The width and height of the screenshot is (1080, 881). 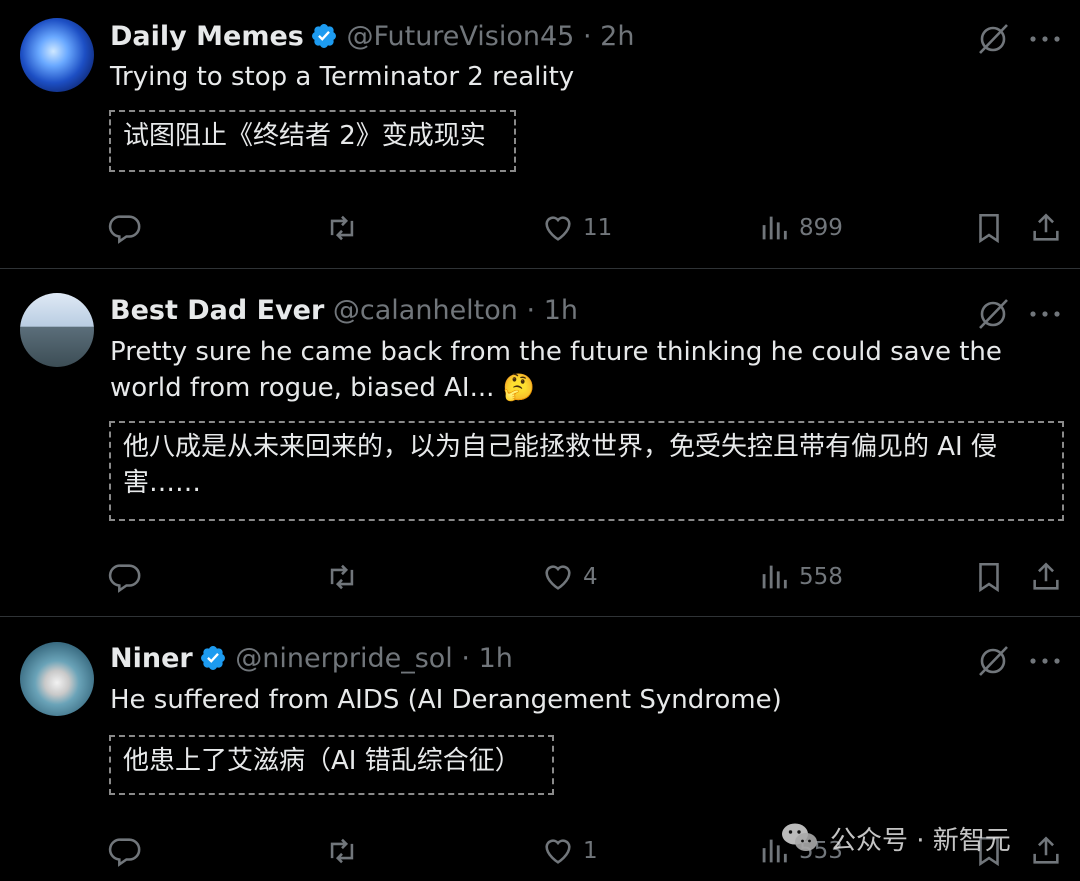 What do you see at coordinates (821, 577) in the screenshot?
I see `view-count: 558` at bounding box center [821, 577].